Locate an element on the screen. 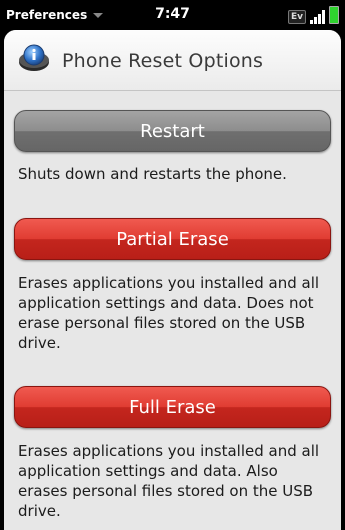  status-icons: Ev is located at coordinates (313, 15).